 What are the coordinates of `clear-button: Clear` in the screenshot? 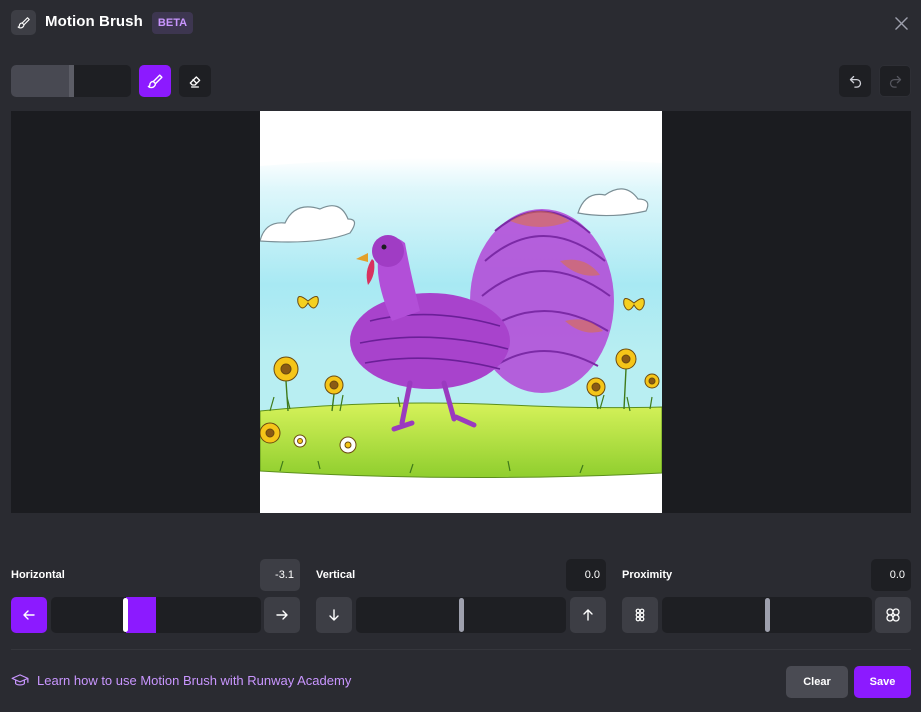 It's located at (817, 682).